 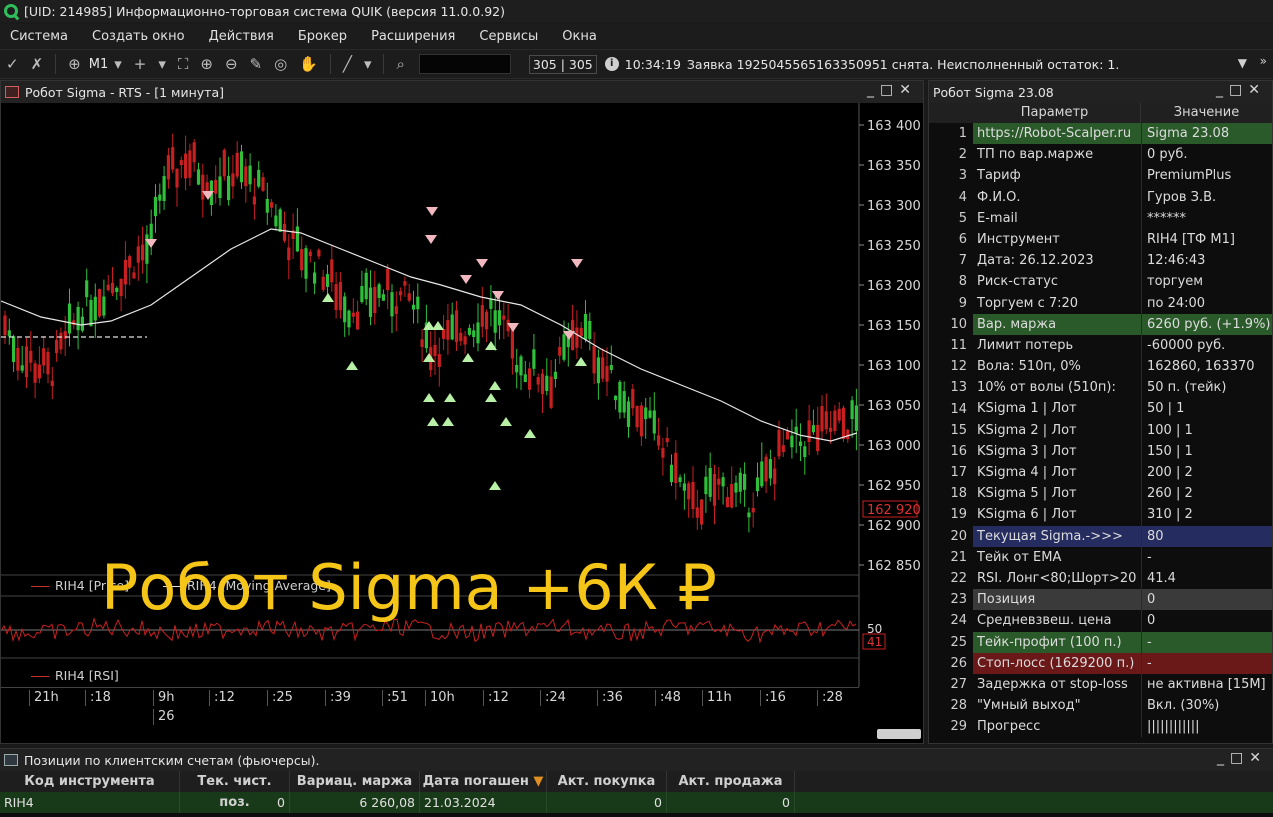 I want to click on line-tool-icon: ╱, so click(x=347, y=64).